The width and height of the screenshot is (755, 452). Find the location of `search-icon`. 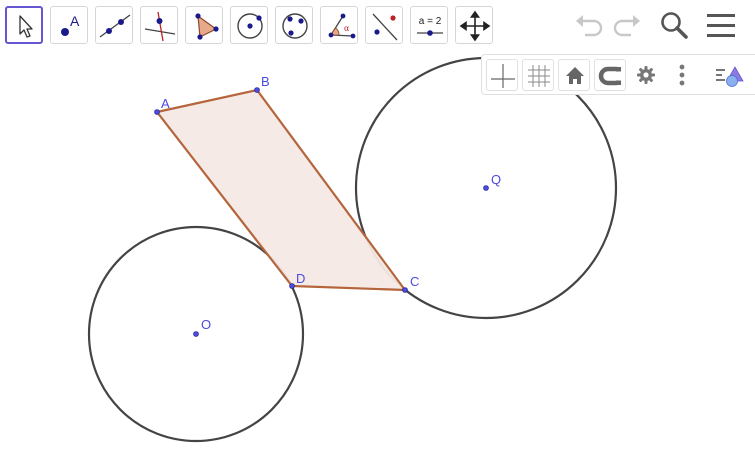

search-icon is located at coordinates (674, 25).